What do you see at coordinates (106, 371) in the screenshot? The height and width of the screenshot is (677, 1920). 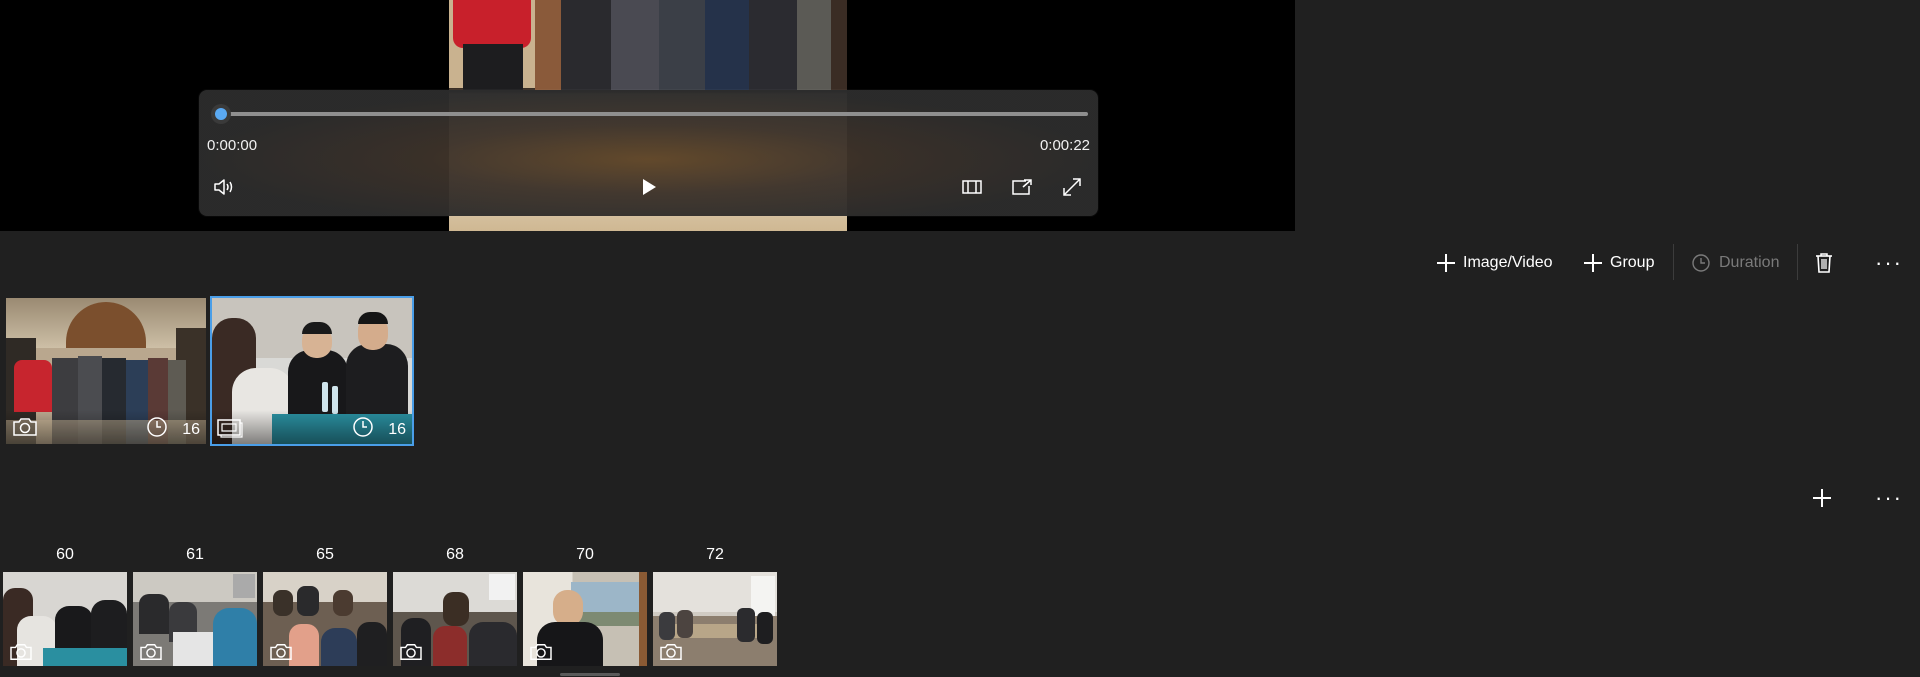 I see `storyboard-card: 16` at bounding box center [106, 371].